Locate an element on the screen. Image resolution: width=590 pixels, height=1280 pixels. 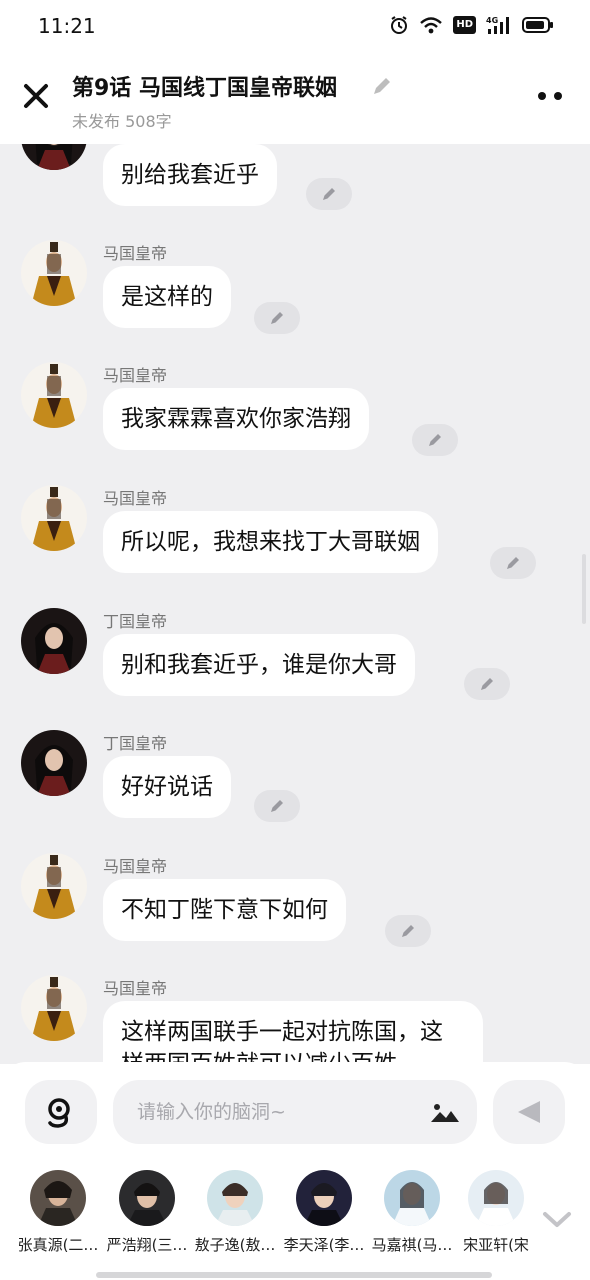
idea-input is located at coordinates (277, 1112).